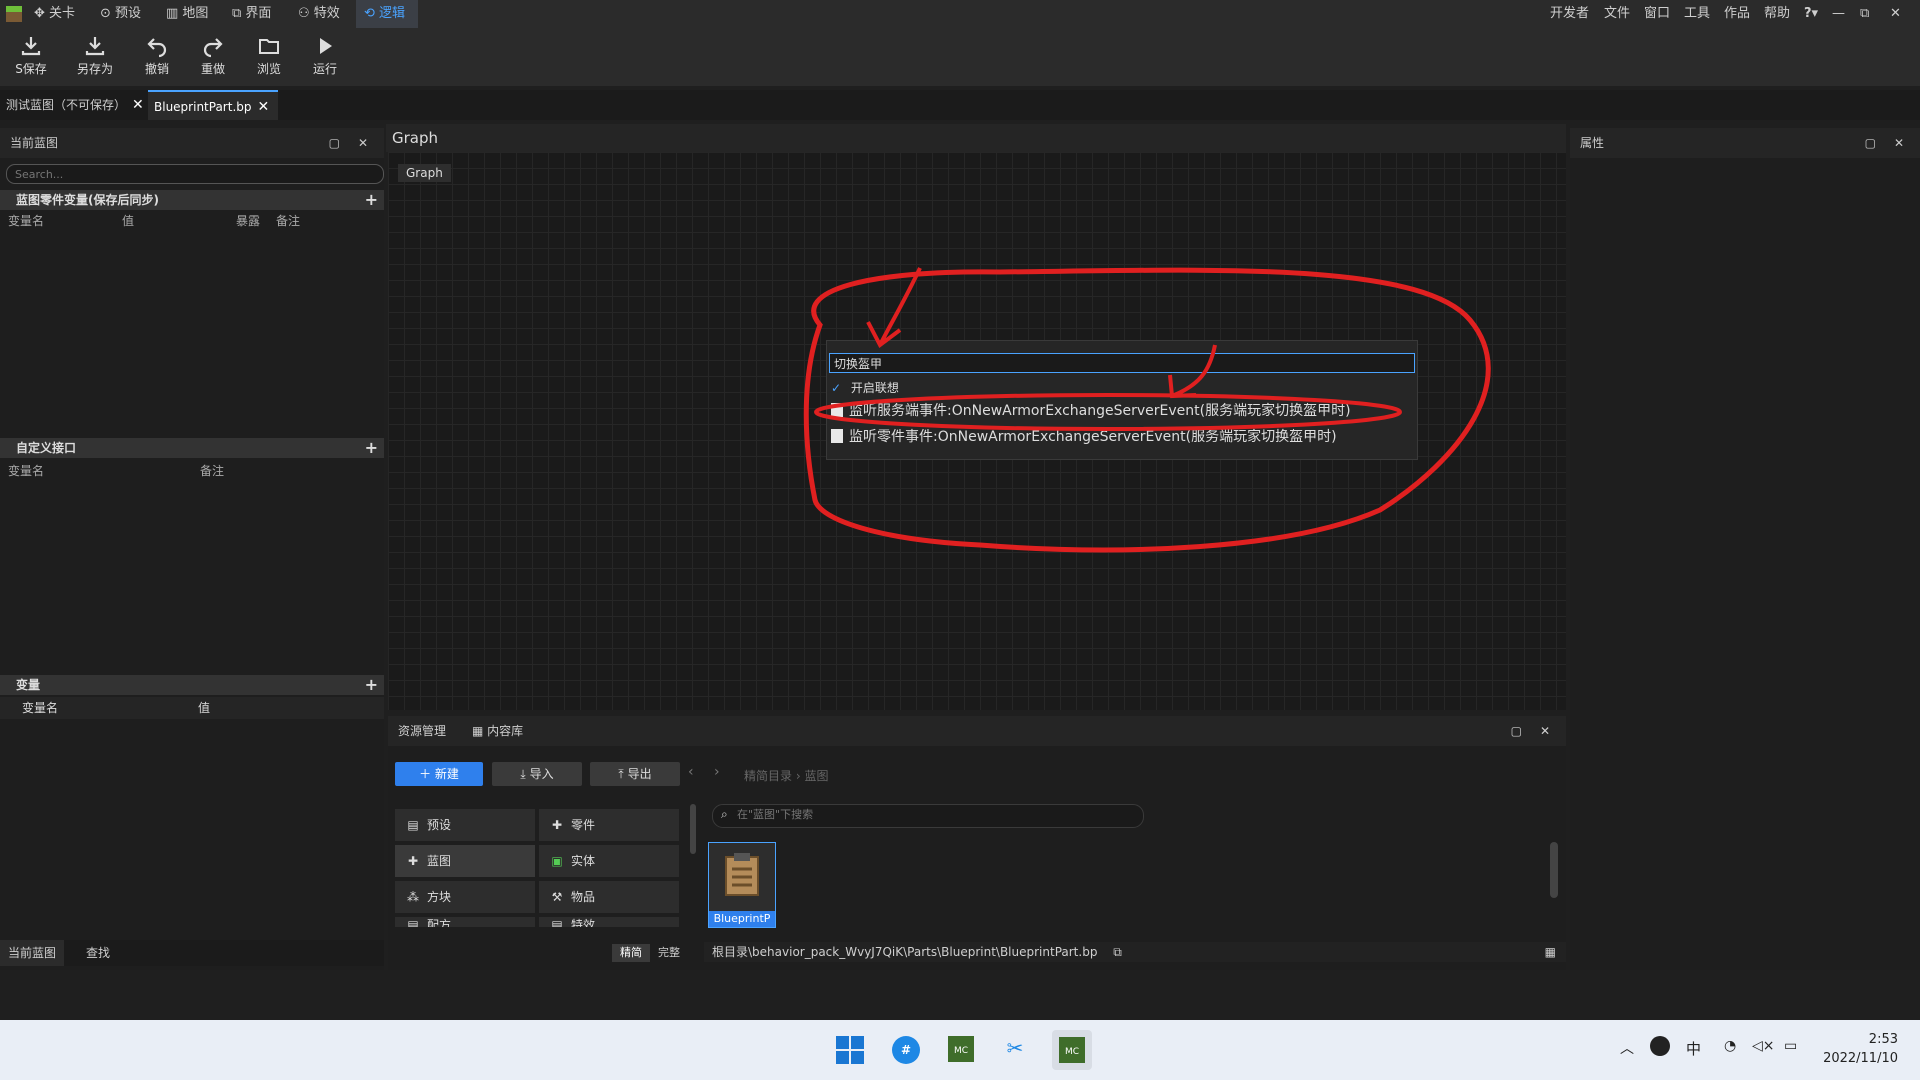 The width and height of the screenshot is (1920, 1080). I want to click on clock-time: 2:53, so click(1883, 1039).